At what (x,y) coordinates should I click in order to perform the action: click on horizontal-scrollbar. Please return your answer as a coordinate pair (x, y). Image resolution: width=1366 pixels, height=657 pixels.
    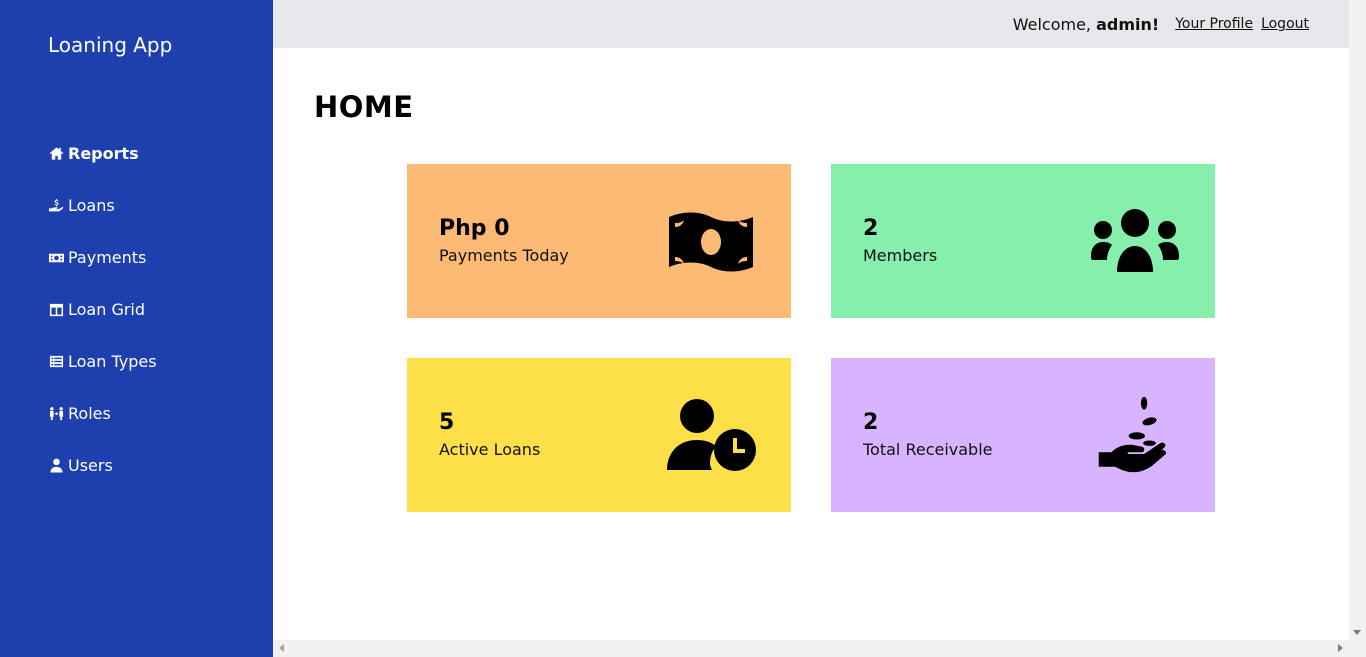
    Looking at the image, I should click on (811, 648).